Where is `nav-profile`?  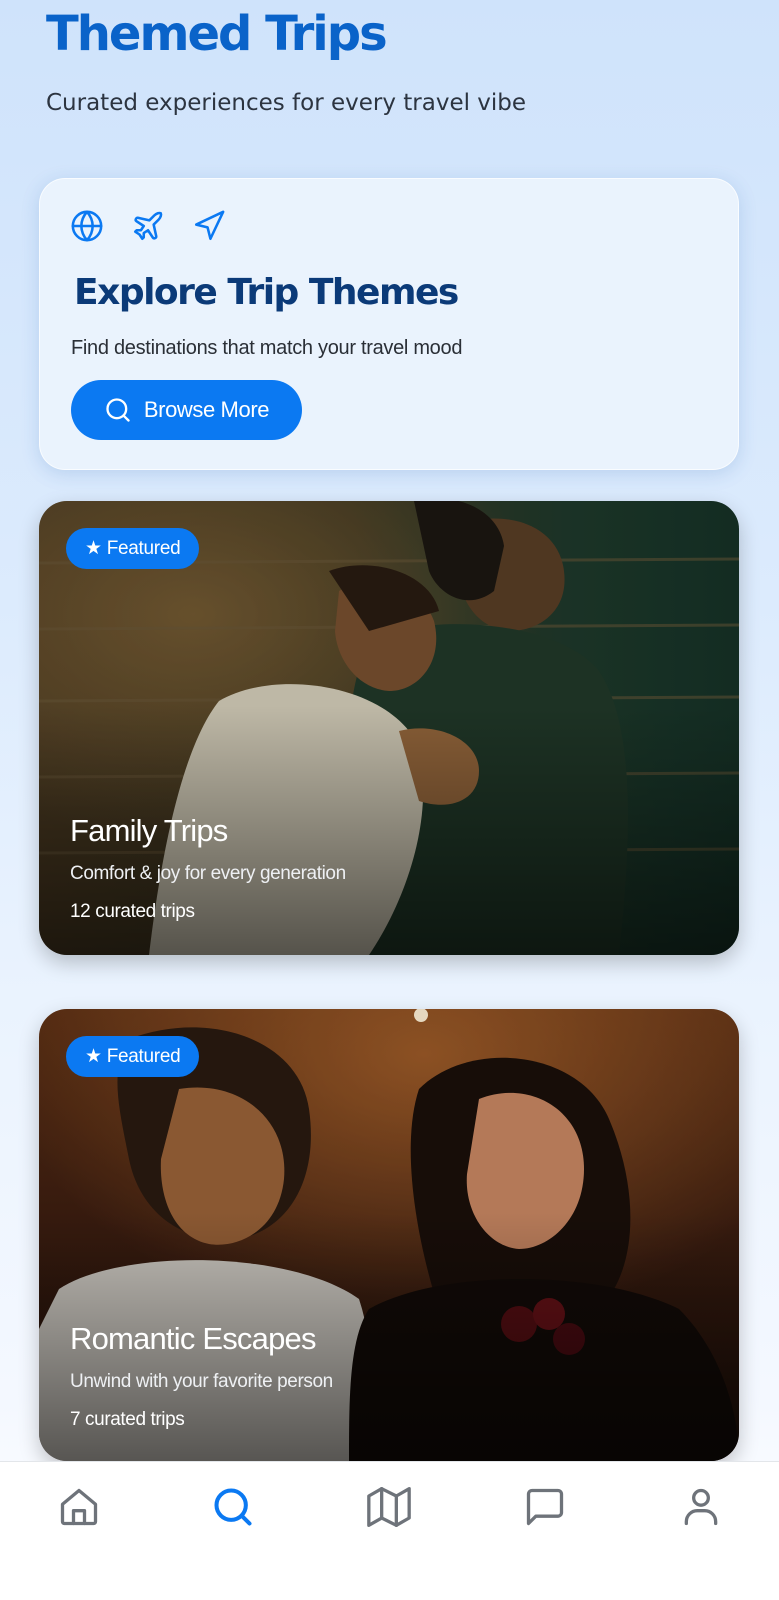
nav-profile is located at coordinates (701, 1507).